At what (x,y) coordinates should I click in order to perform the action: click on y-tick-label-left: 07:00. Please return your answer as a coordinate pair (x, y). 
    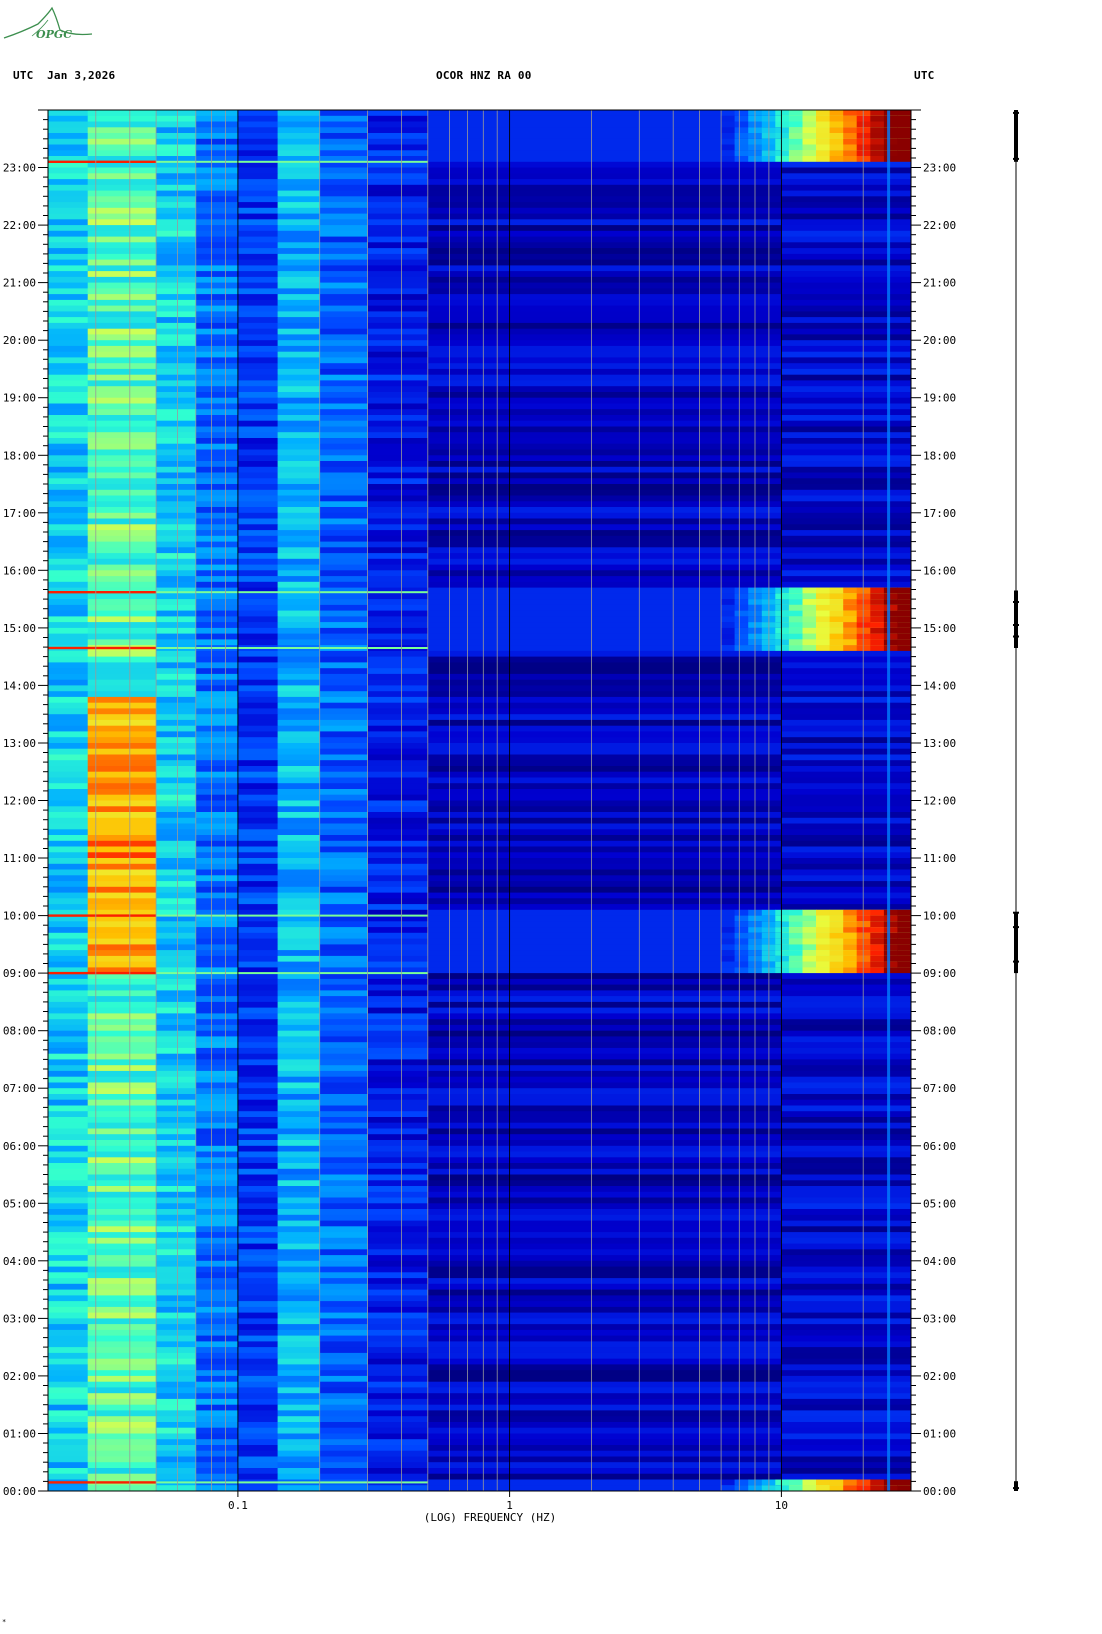
    Looking at the image, I should click on (19, 1088).